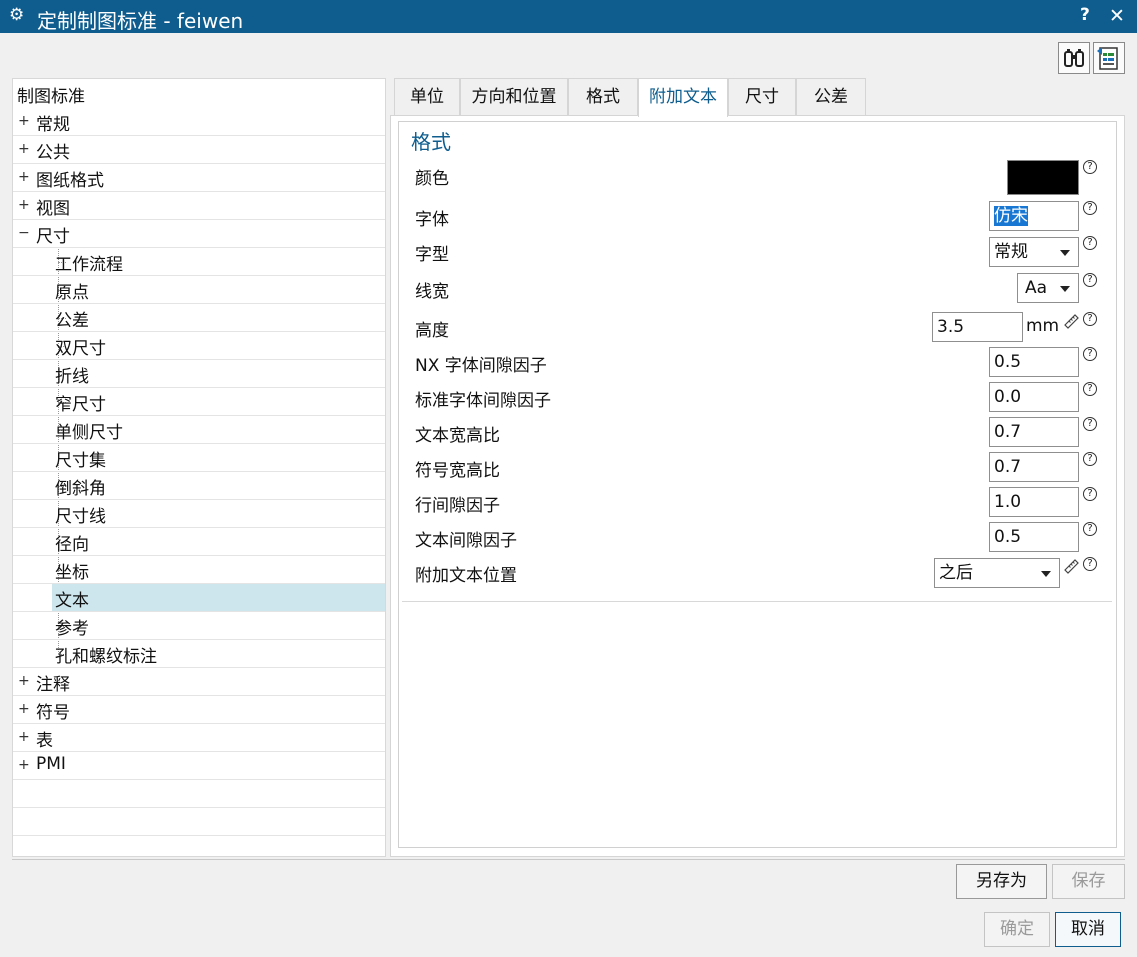  I want to click on tree-child: 原点, so click(199, 290).